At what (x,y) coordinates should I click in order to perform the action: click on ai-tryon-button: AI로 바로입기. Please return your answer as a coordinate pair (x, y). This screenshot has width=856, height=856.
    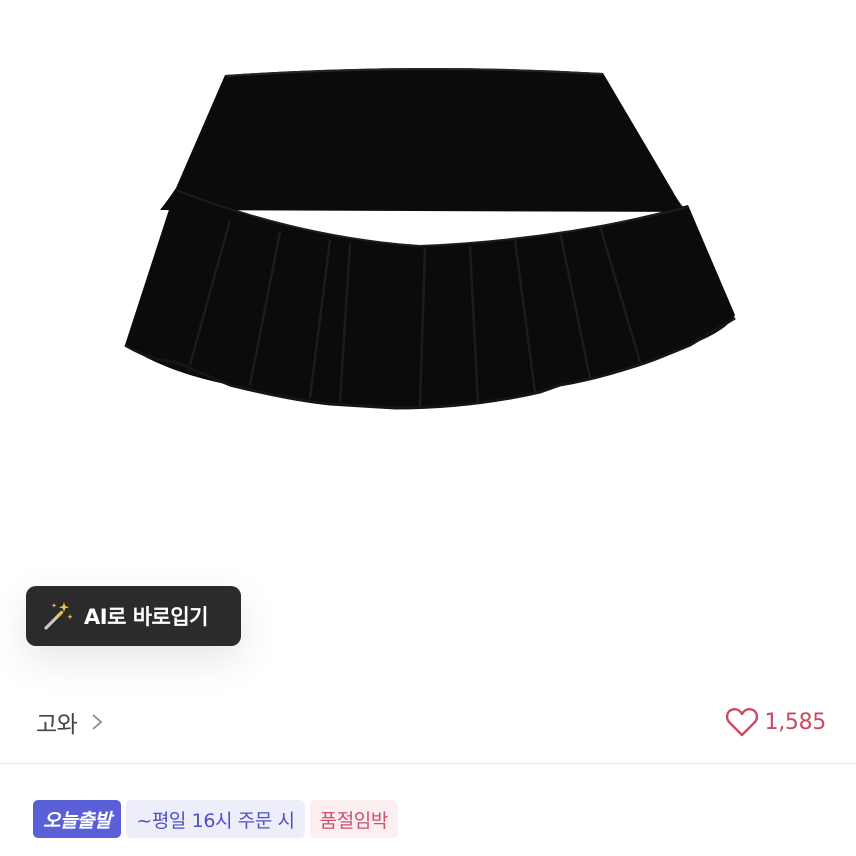
    Looking at the image, I should click on (133, 616).